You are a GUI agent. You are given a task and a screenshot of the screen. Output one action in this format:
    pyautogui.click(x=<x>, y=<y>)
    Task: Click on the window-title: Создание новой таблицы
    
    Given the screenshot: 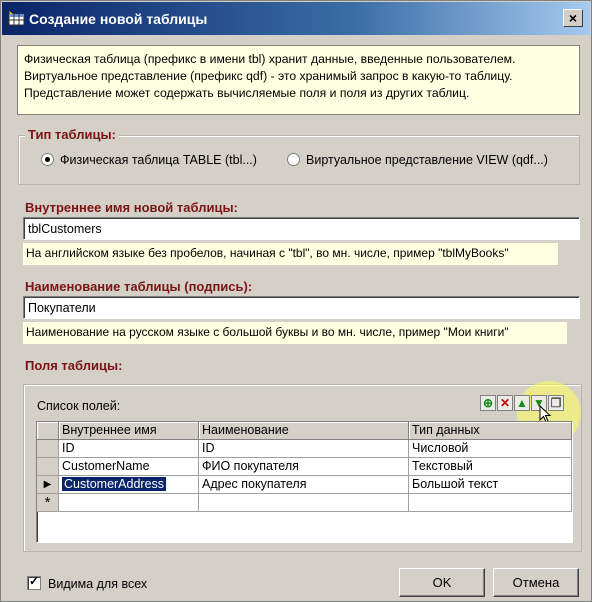 What is the action you would take?
    pyautogui.click(x=118, y=19)
    